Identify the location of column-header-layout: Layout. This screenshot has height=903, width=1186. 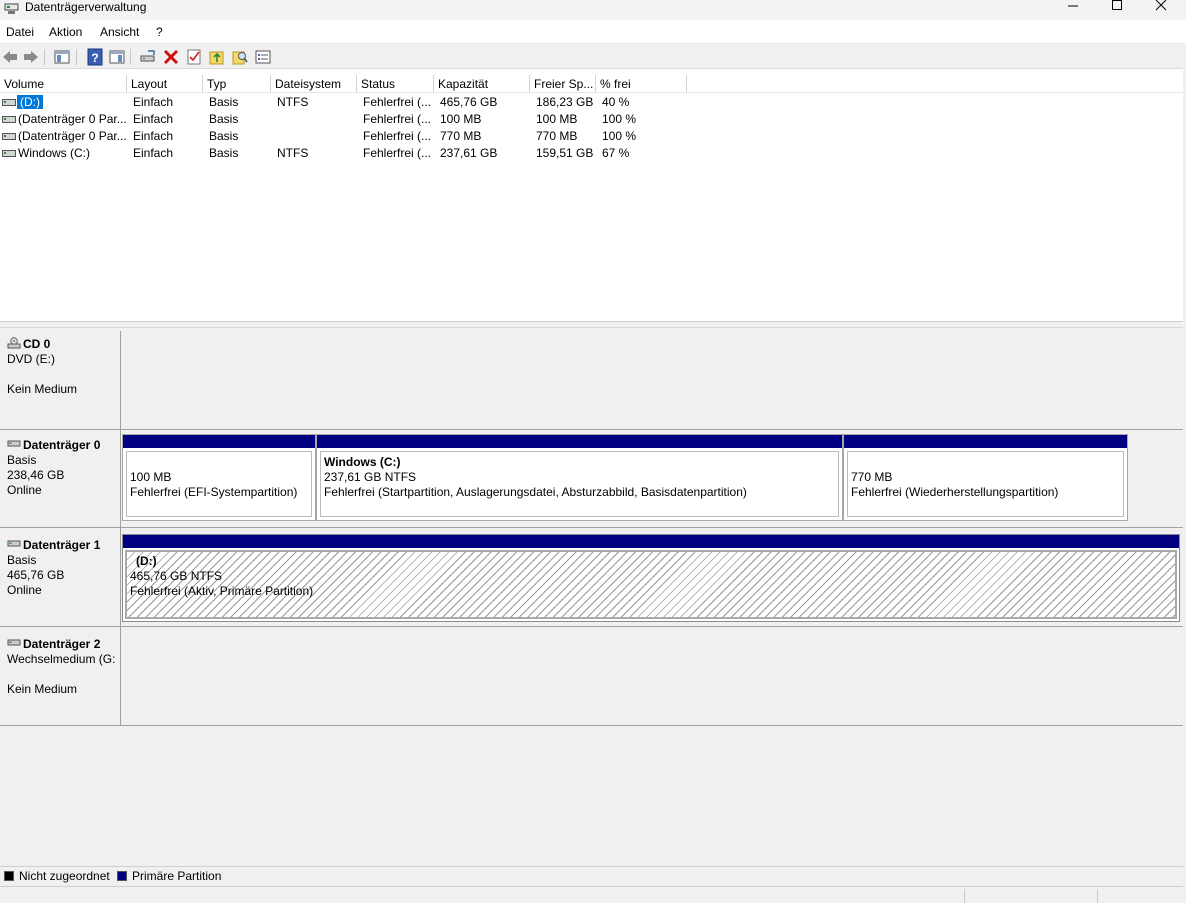
(165, 84).